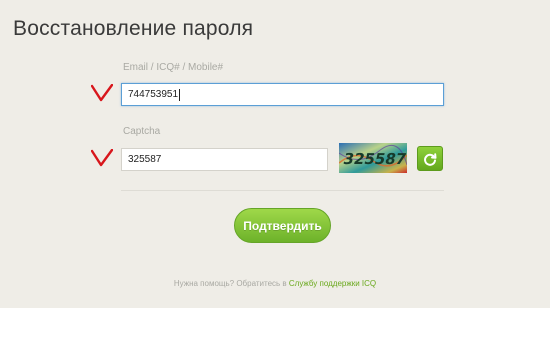  I want to click on email-field: 744753951, so click(282, 94).